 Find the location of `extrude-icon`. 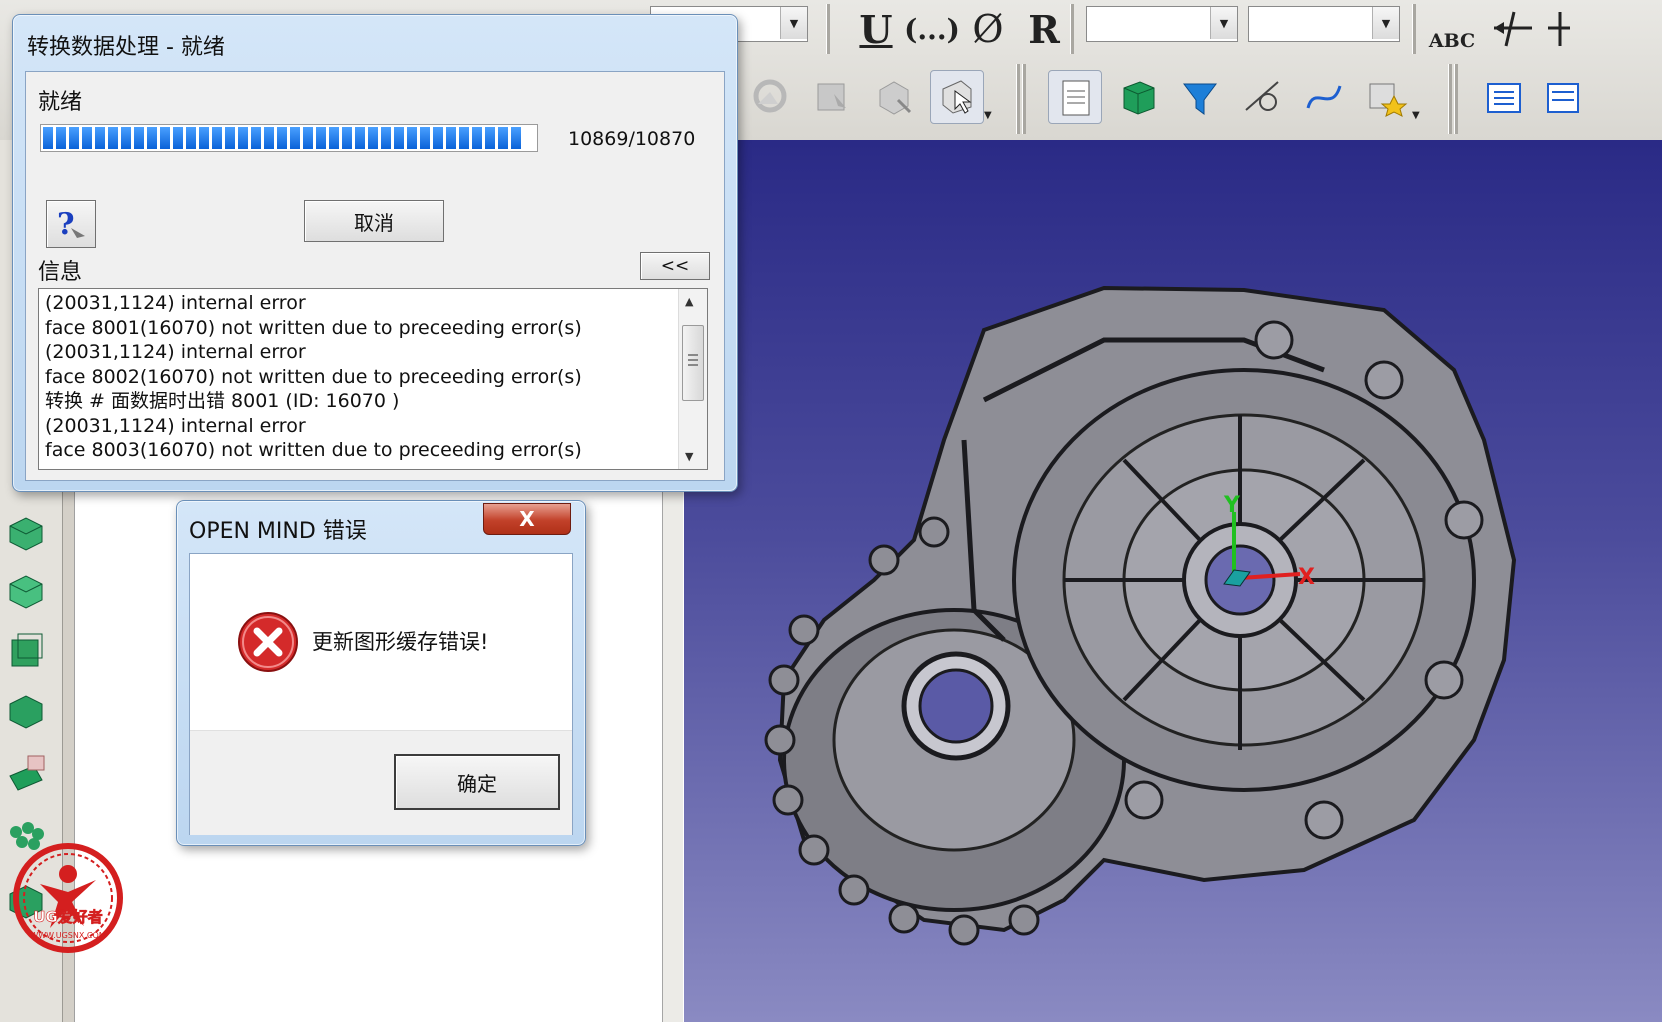

extrude-icon is located at coordinates (26, 652).